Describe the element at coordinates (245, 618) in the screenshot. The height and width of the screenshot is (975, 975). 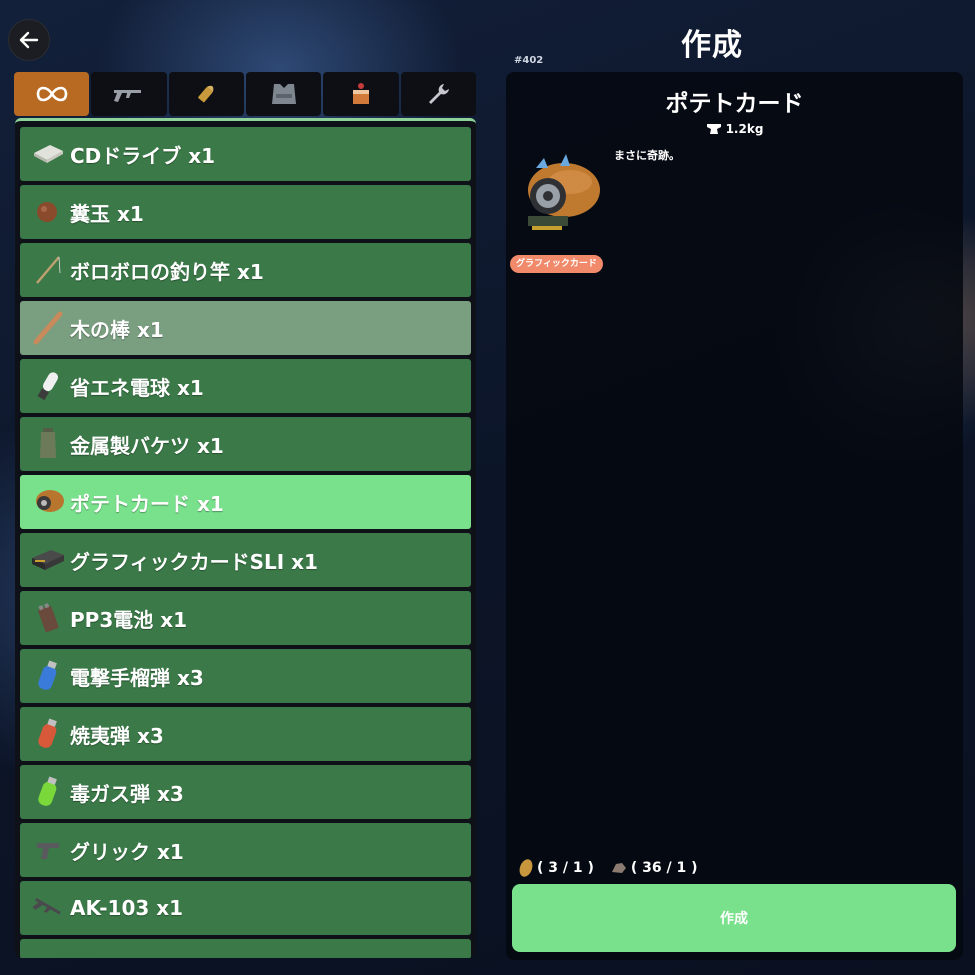
I see `list-item: PP3電池 x1` at that location.